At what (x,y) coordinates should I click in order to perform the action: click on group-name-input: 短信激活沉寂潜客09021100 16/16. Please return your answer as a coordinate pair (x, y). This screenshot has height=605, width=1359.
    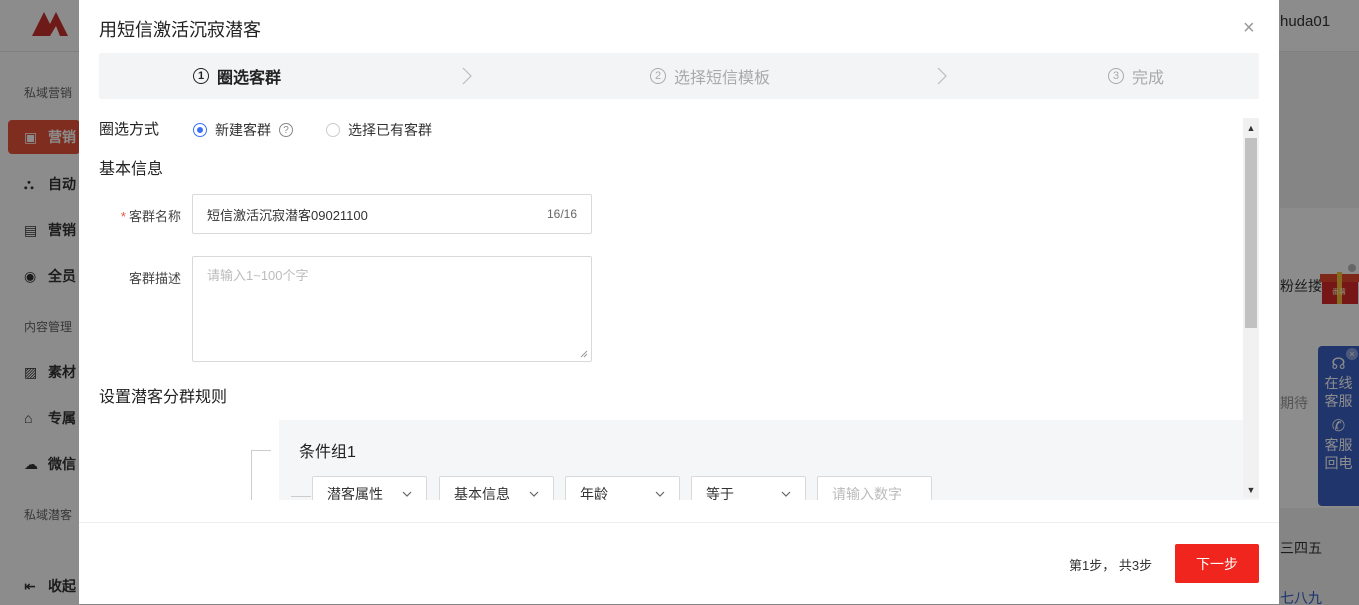
    Looking at the image, I should click on (392, 214).